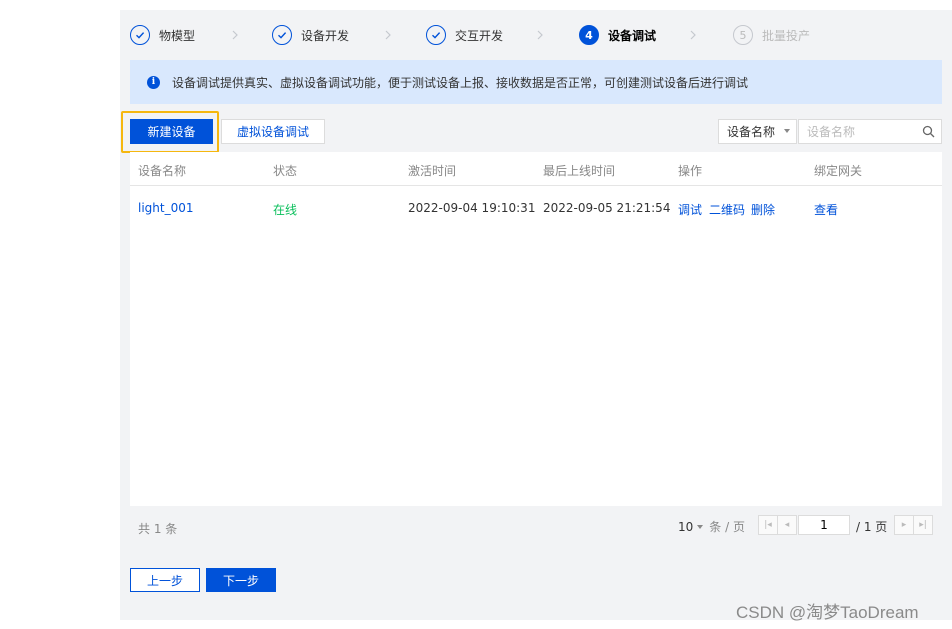 The width and height of the screenshot is (952, 629). Describe the element at coordinates (589, 35) in the screenshot. I see `step-number: 4` at that location.